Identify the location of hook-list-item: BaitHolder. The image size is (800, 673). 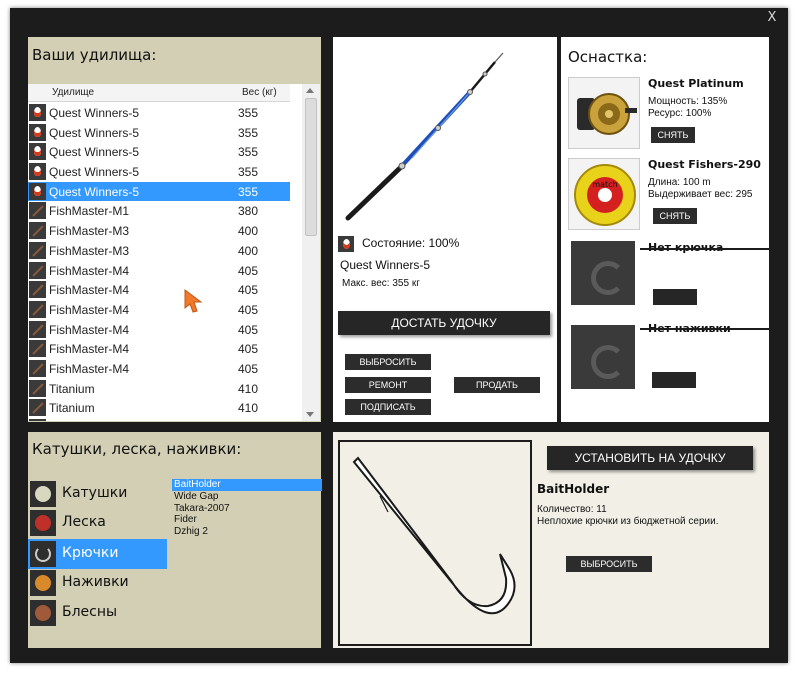
(247, 485).